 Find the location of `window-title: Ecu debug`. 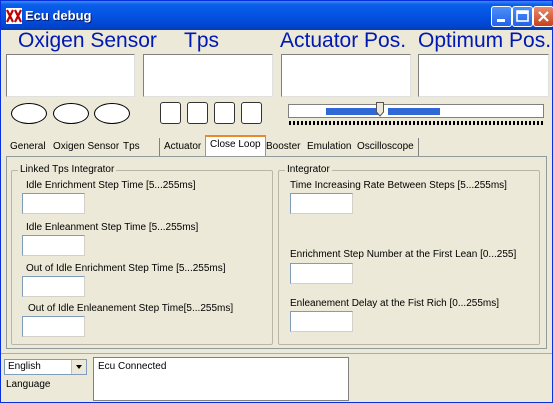

window-title: Ecu debug is located at coordinates (58, 15).